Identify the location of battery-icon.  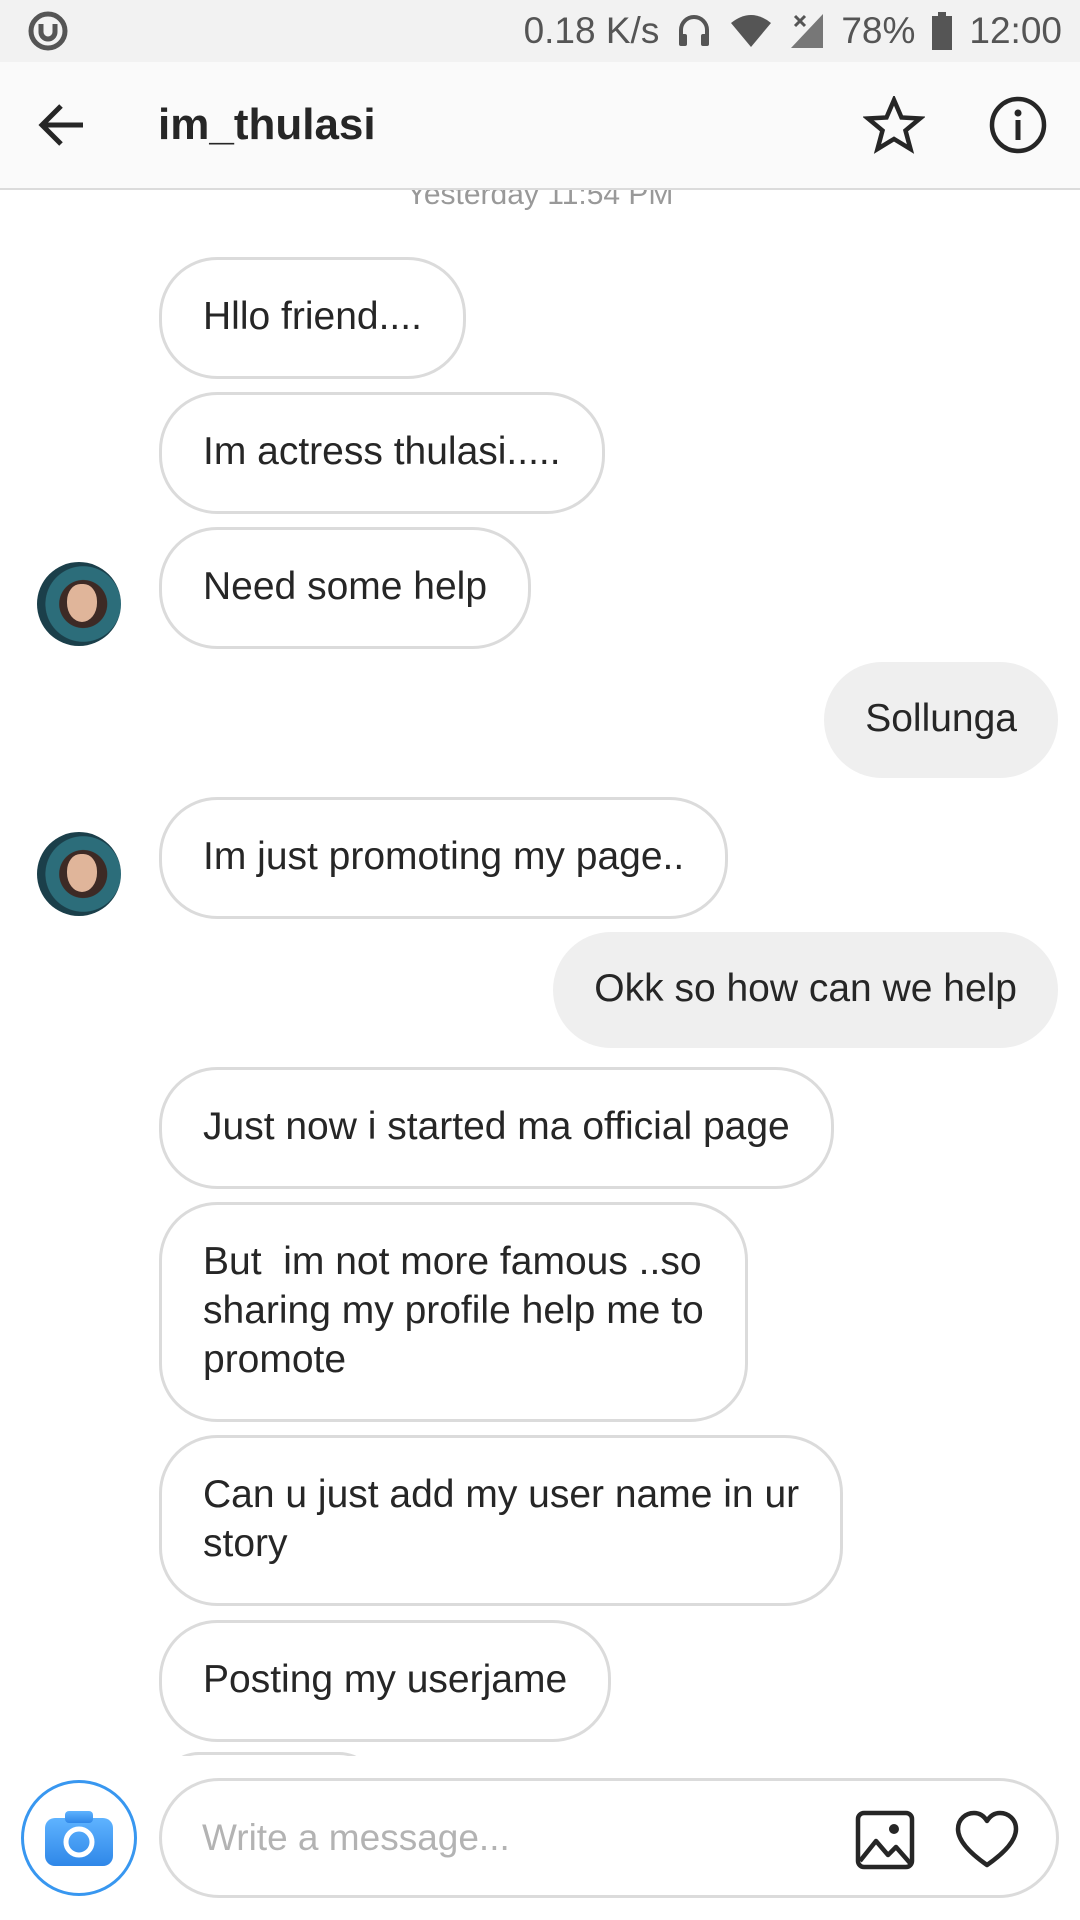
(942, 31).